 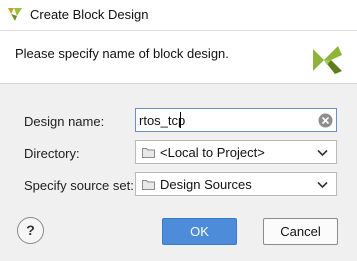 What do you see at coordinates (178, 15) in the screenshot?
I see `title-bar: Create Block Design` at bounding box center [178, 15].